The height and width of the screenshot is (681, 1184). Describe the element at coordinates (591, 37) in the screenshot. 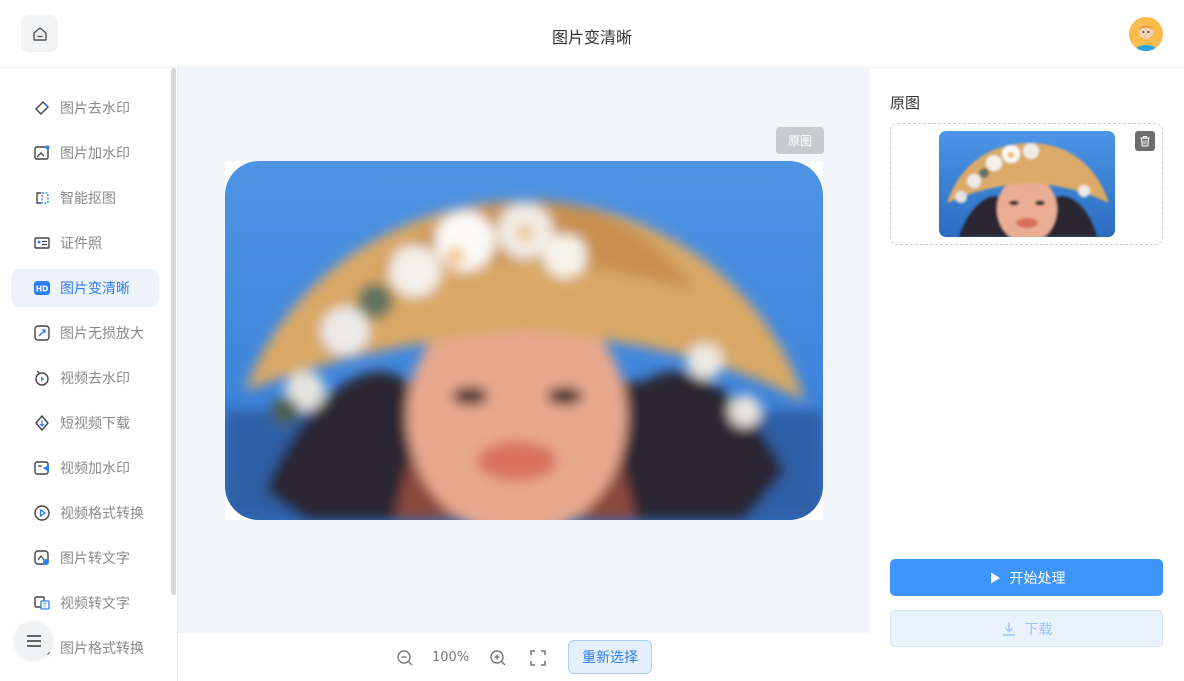

I see `page-title: 图片变清晰` at that location.